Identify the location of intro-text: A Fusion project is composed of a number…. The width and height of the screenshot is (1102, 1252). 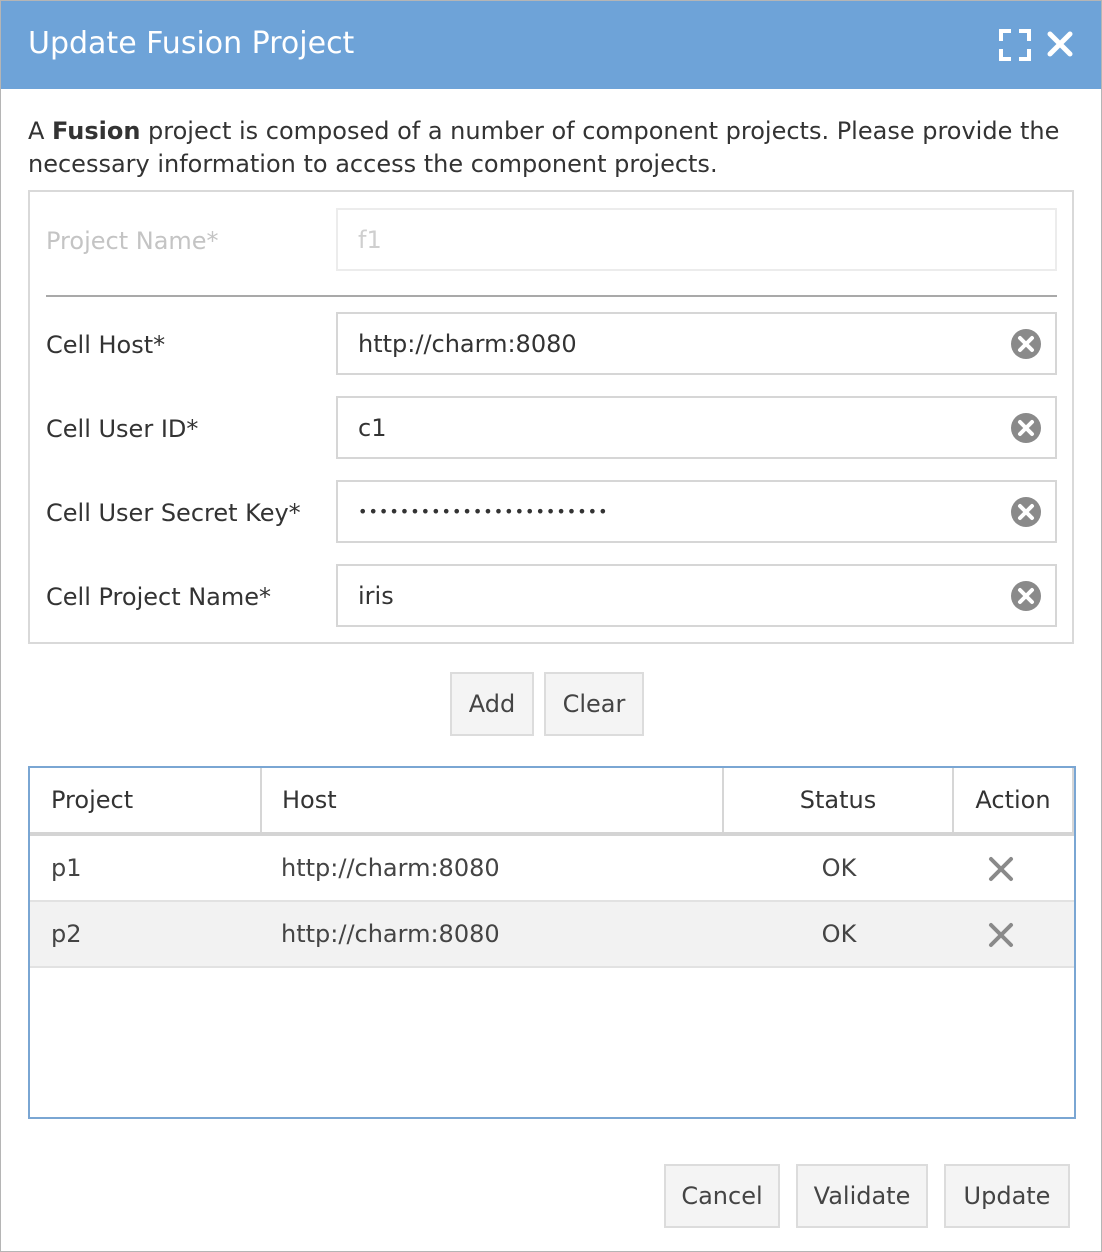
(553, 148).